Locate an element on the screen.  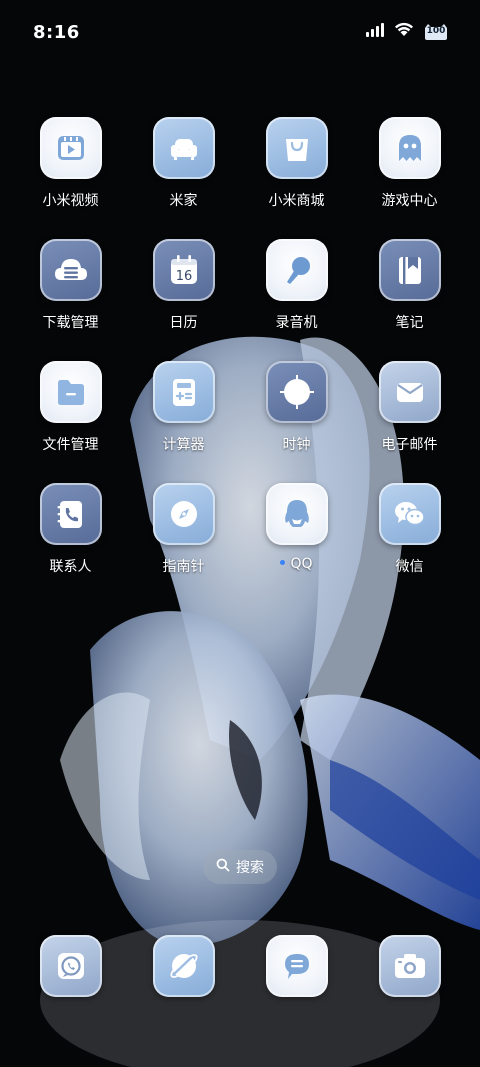
dock-camera is located at coordinates (409, 966).